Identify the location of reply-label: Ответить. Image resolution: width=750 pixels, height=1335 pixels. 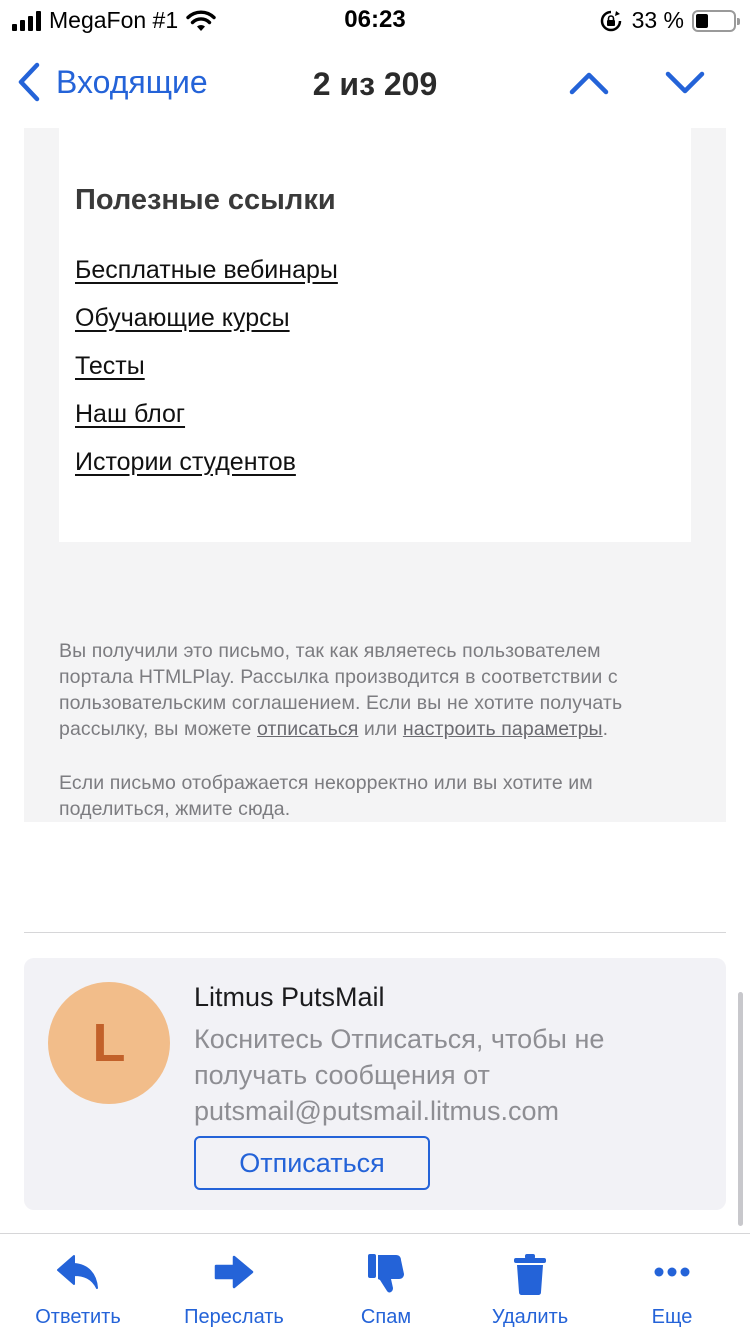
(78, 1317).